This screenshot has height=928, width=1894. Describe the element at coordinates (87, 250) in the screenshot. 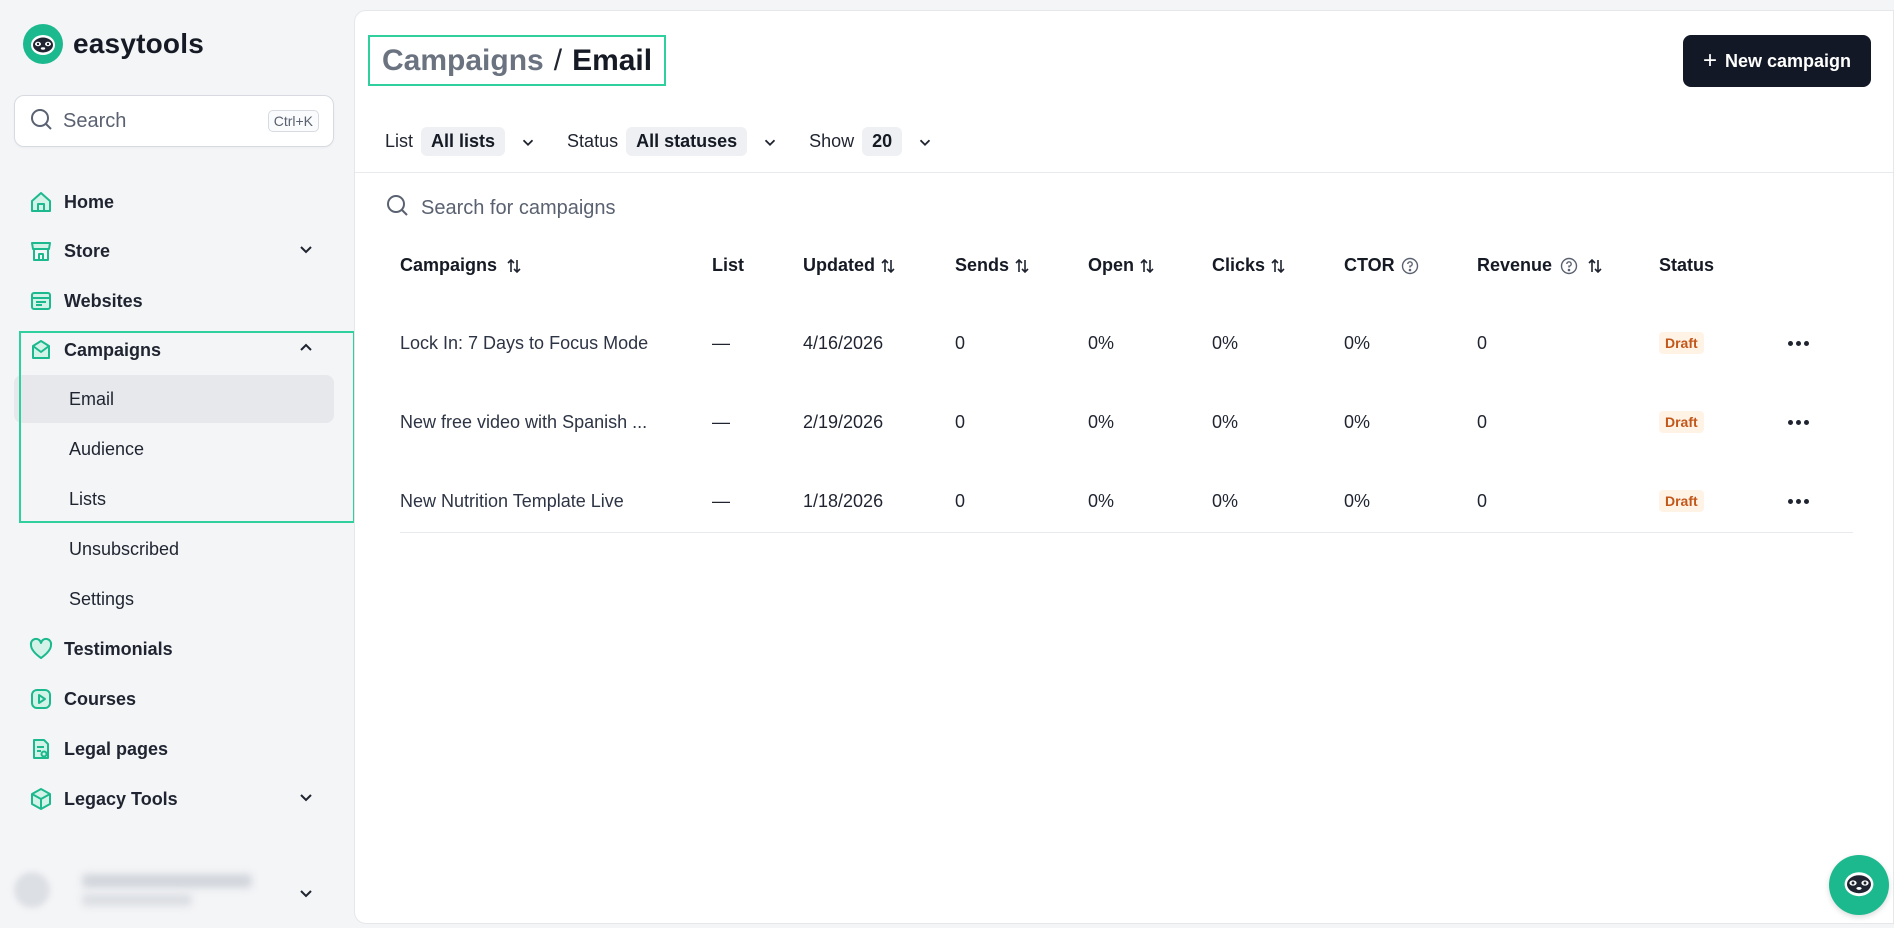

I see `sidebar-item-label: Store` at that location.